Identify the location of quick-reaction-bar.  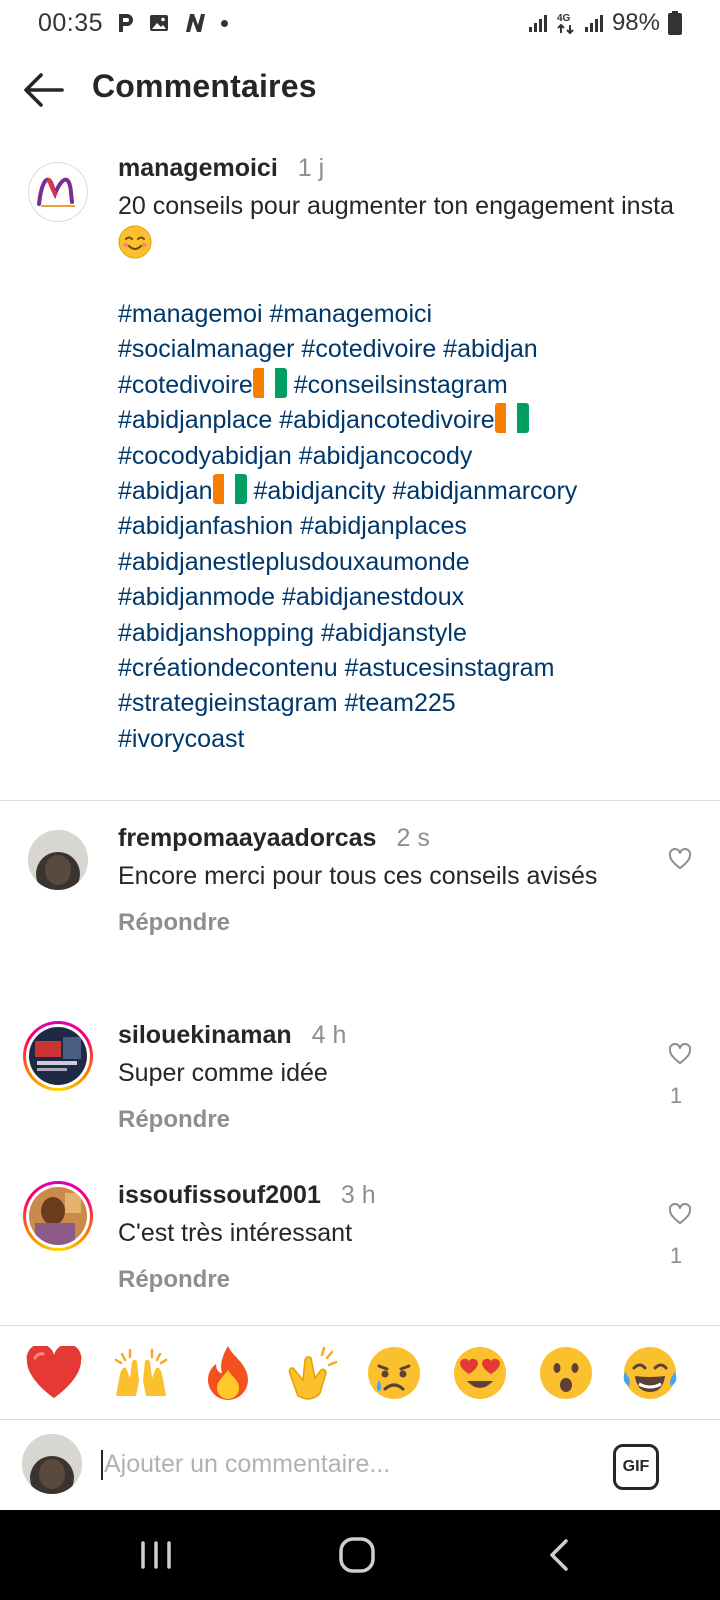
(360, 1373).